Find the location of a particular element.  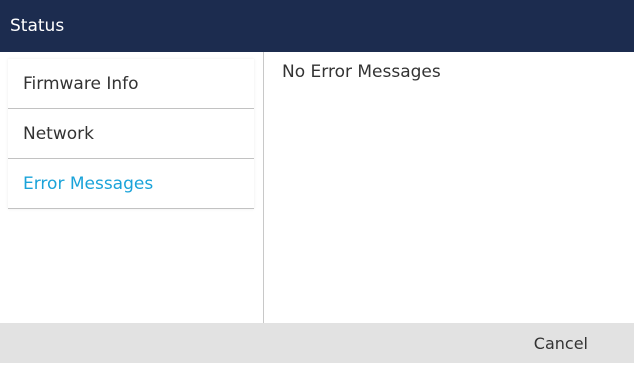

cancel-button: Cancel is located at coordinates (561, 343).